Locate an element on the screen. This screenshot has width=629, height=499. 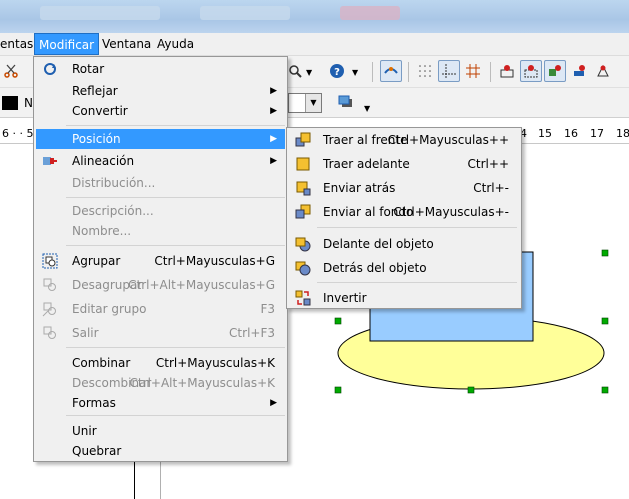
cut-button is located at coordinates (11, 71).